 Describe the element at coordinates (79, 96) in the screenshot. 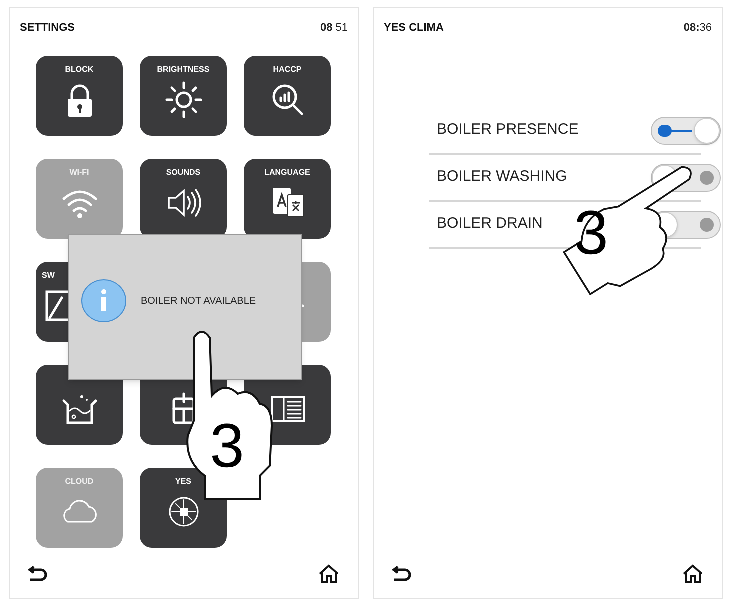

I see `settings-tile: BLOCK` at that location.